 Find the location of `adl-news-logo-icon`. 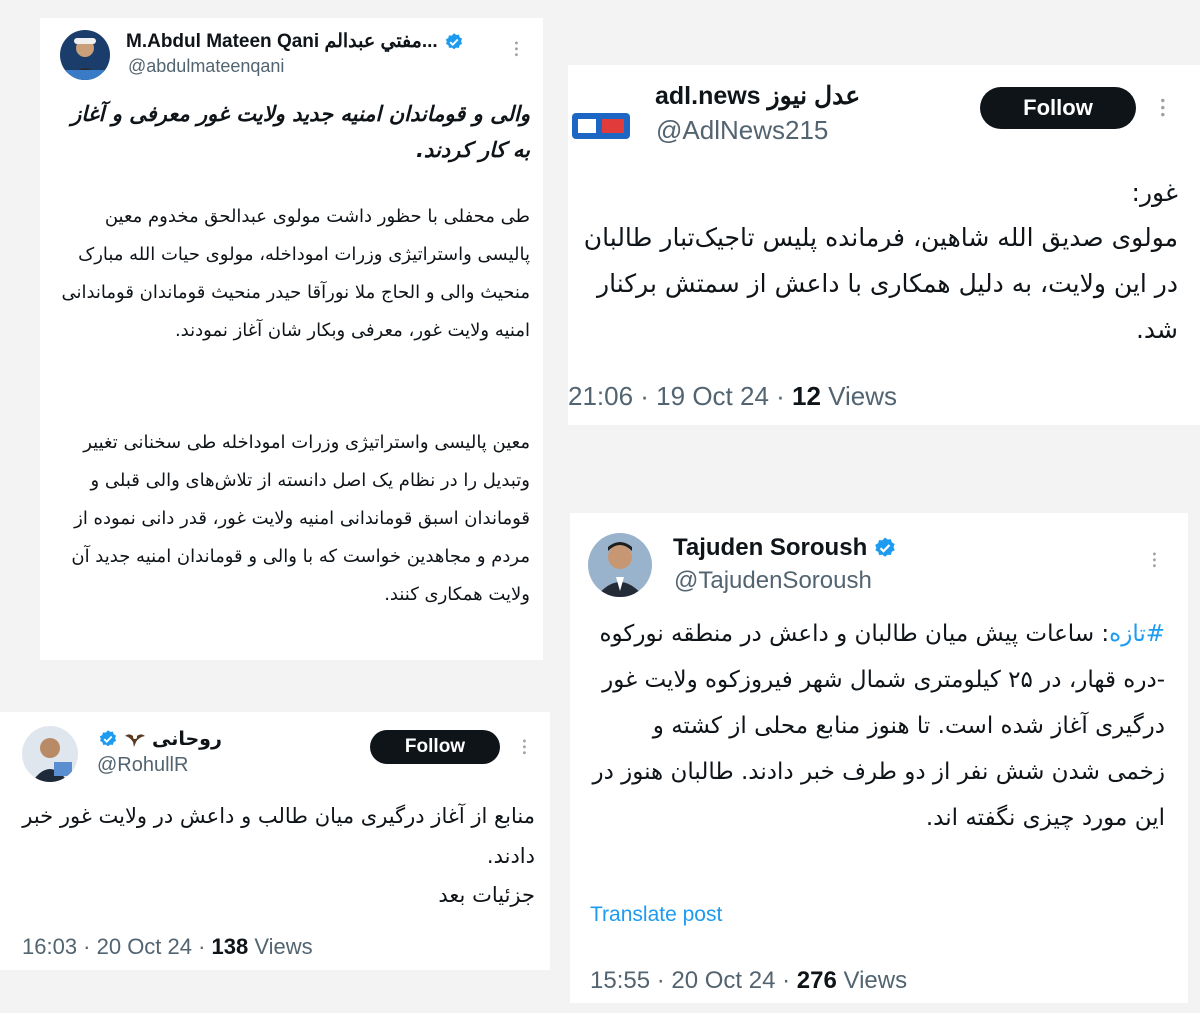

adl-news-logo-icon is located at coordinates (601, 128).